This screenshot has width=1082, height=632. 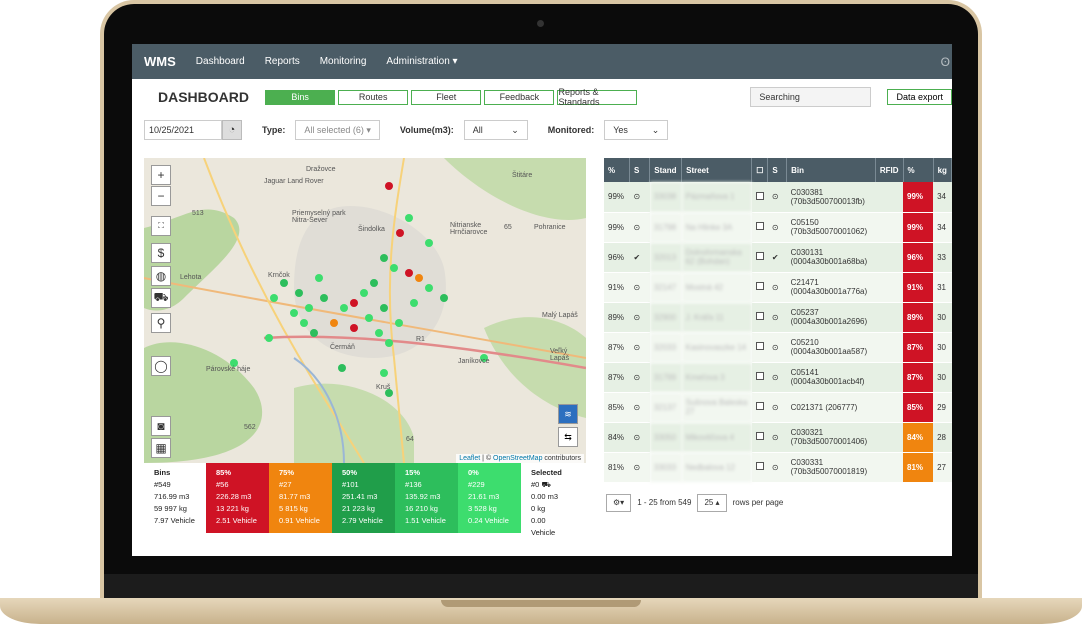 I want to click on brand-logo: WMS, so click(x=160, y=61).